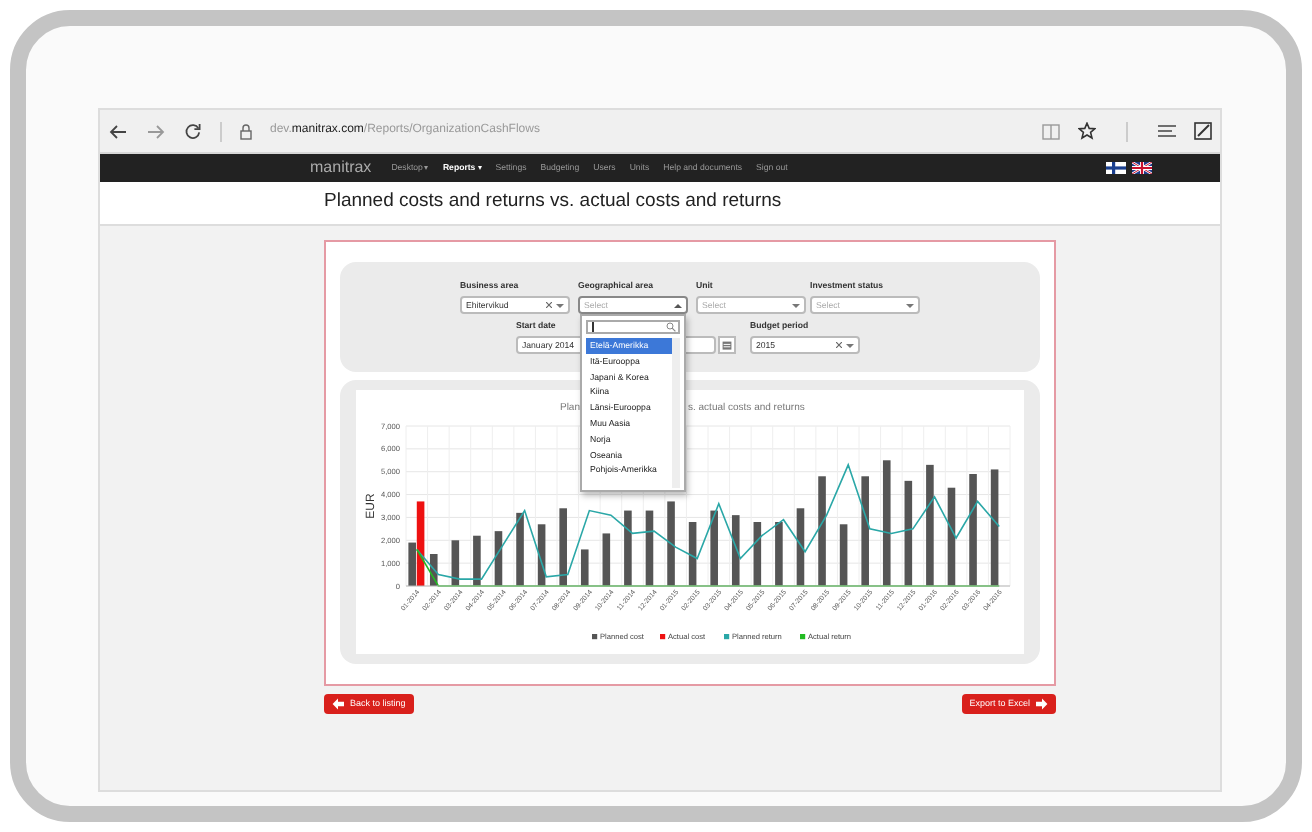 This screenshot has height=832, width=1312. I want to click on finnish-flag-icon, so click(1115, 168).